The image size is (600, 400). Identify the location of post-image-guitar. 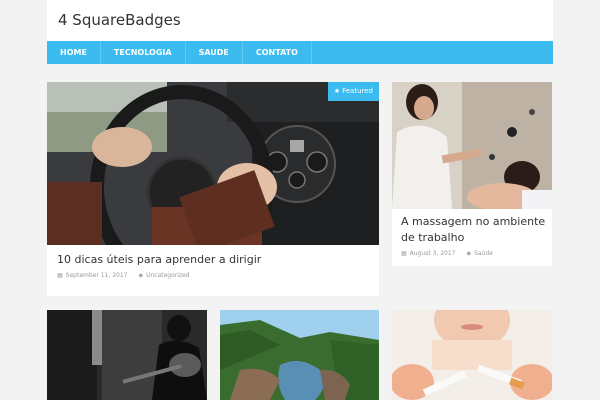
(127, 355).